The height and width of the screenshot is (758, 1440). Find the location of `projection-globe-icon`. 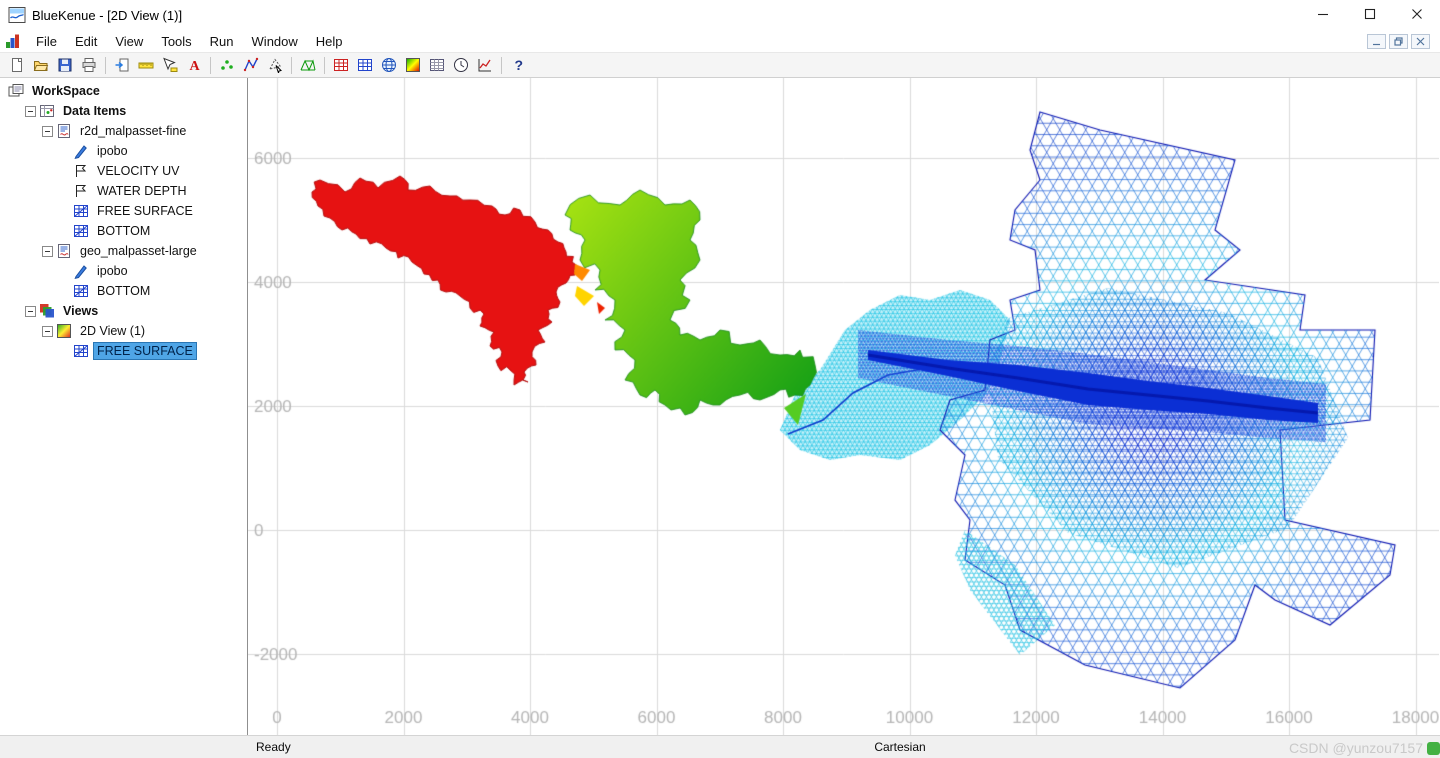

projection-globe-icon is located at coordinates (389, 65).